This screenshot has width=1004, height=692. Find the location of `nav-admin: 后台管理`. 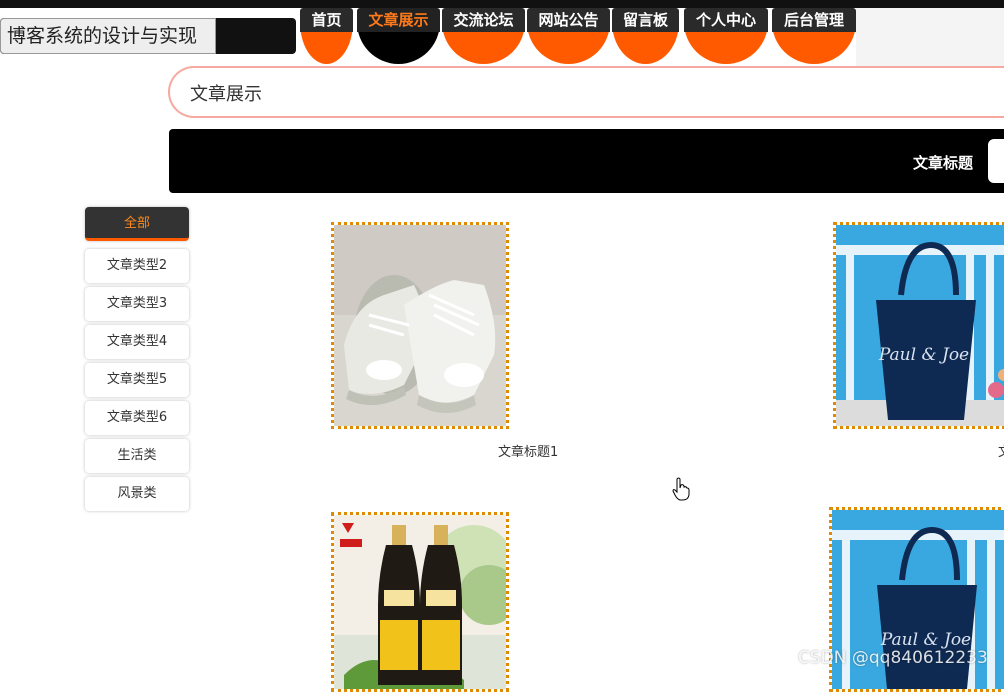

nav-admin: 后台管理 is located at coordinates (814, 36).